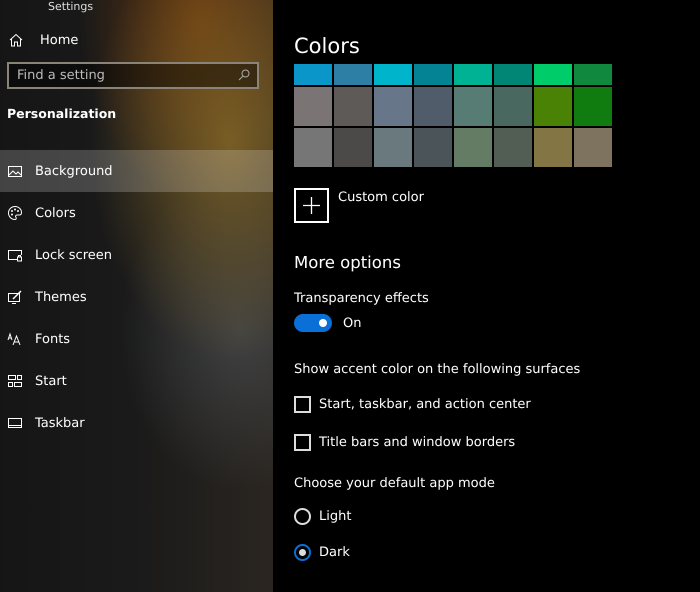 The height and width of the screenshot is (592, 700). Describe the element at coordinates (136, 213) in the screenshot. I see `sidebar-item: Colors` at that location.